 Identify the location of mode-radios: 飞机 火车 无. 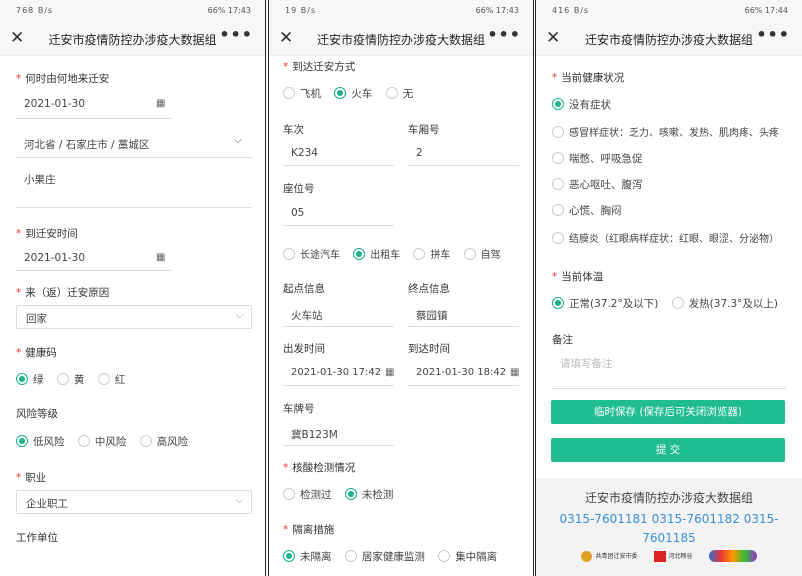
(353, 93).